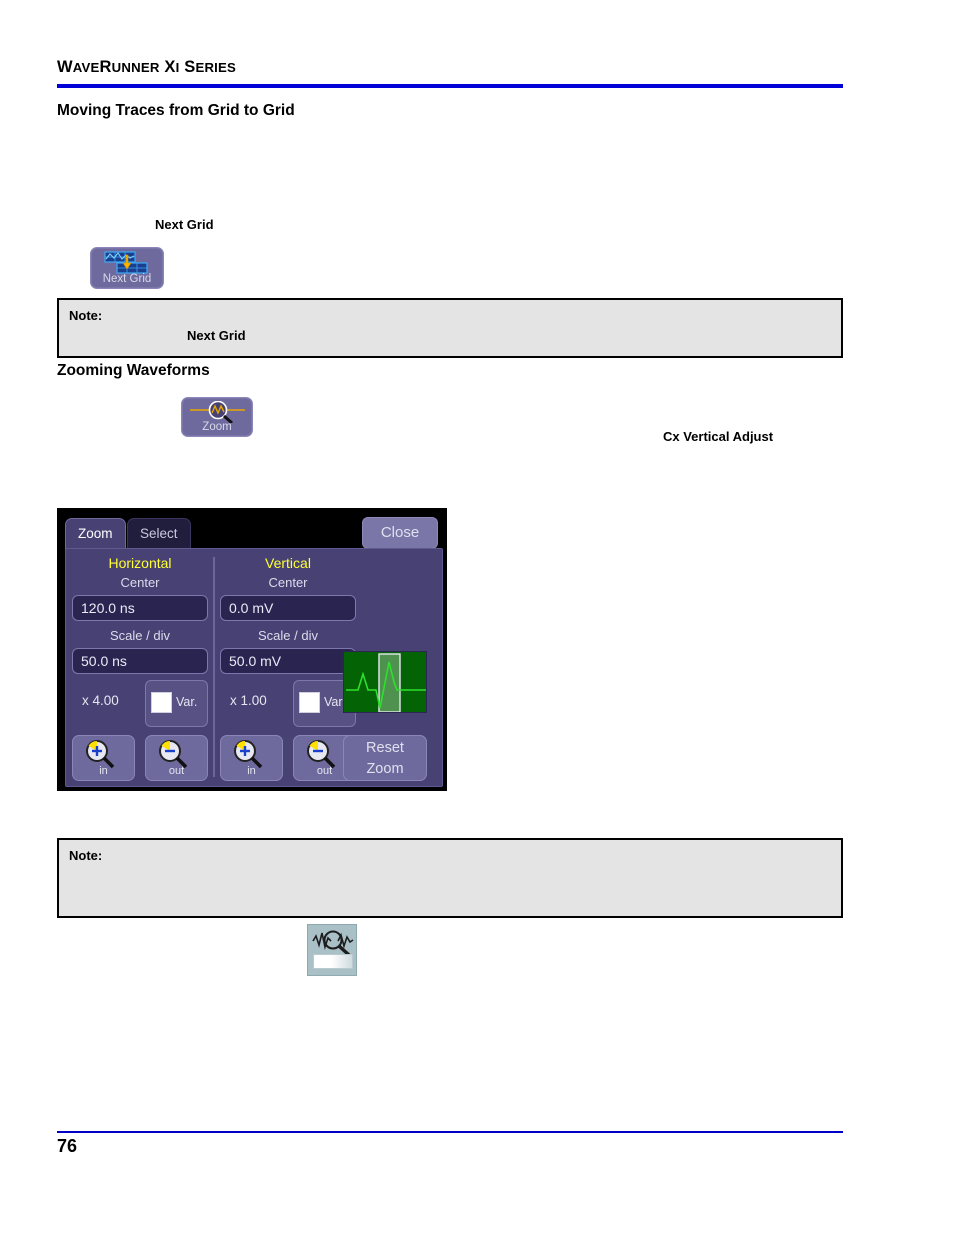  What do you see at coordinates (140, 608) in the screenshot?
I see `horizontal-center-field: 120.0 ns` at bounding box center [140, 608].